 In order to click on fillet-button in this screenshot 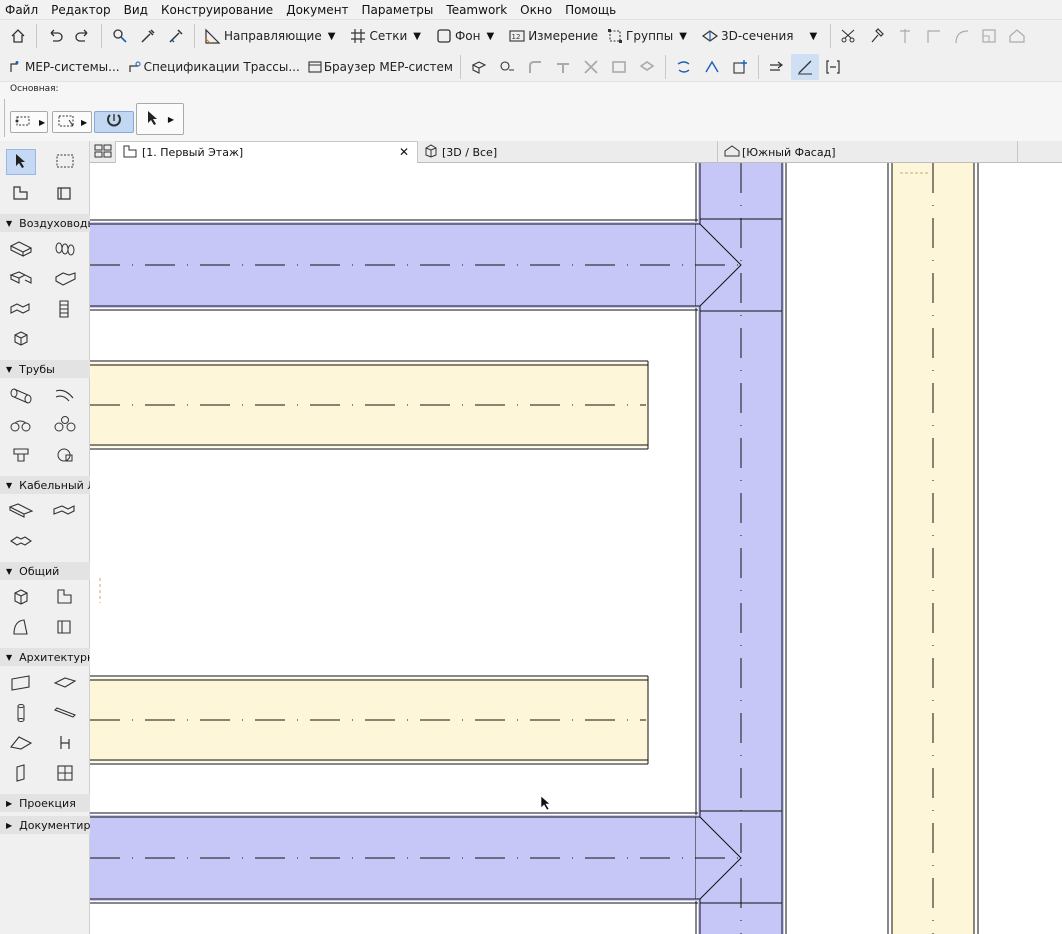, I will do `click(933, 36)`.